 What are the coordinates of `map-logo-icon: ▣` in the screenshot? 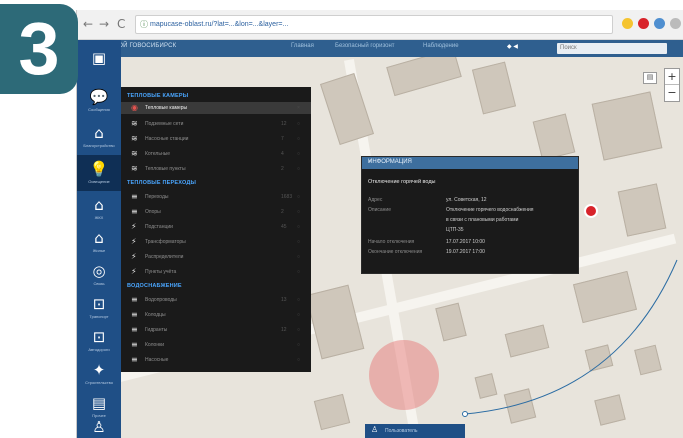 It's located at (99, 57).